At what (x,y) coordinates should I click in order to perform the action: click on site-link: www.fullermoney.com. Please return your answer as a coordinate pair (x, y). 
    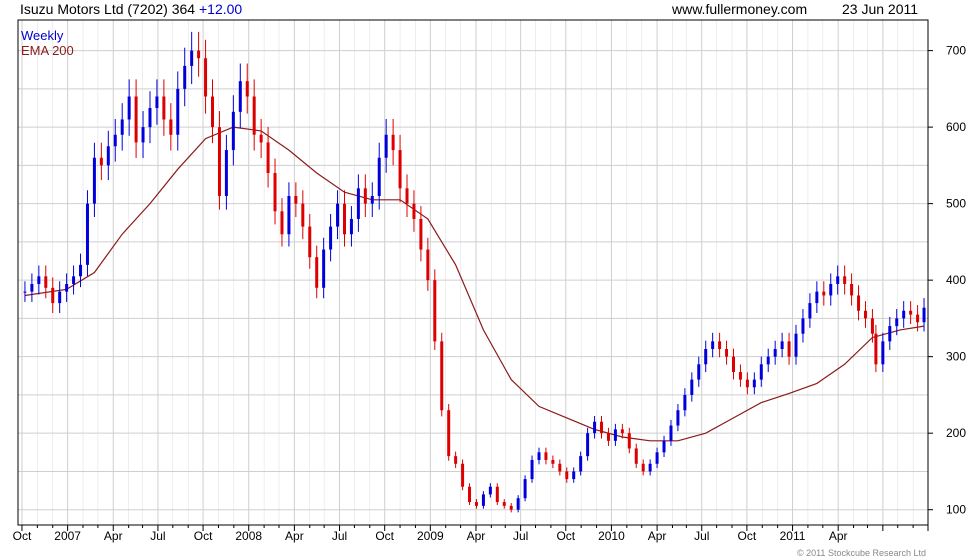
    Looking at the image, I should click on (739, 9).